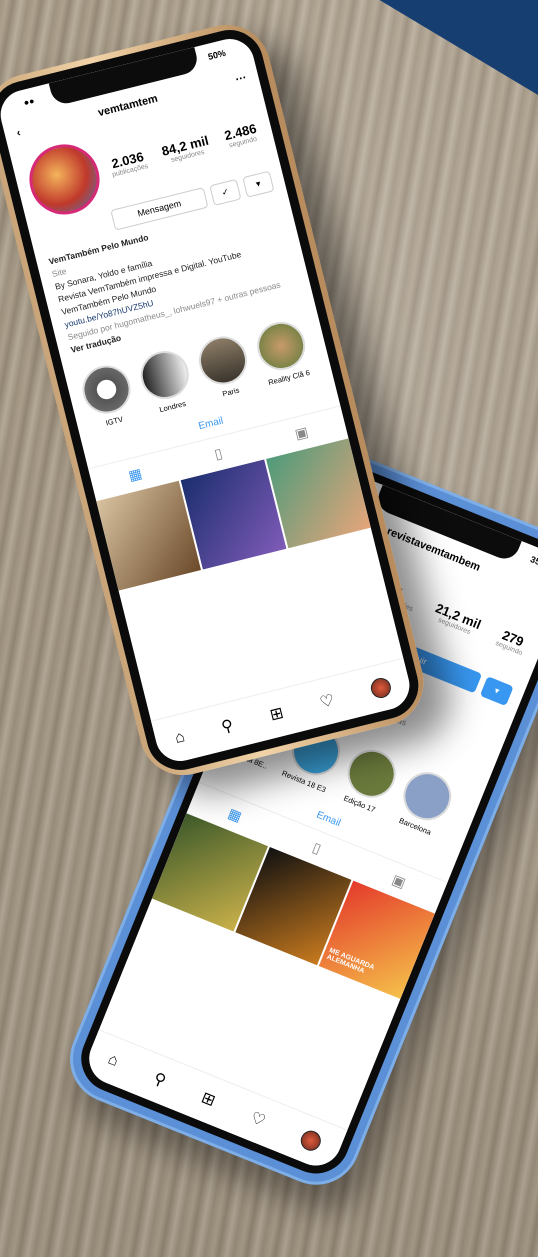 The image size is (538, 1257). What do you see at coordinates (19, 133) in the screenshot?
I see `back-arrow-icon: ‹` at bounding box center [19, 133].